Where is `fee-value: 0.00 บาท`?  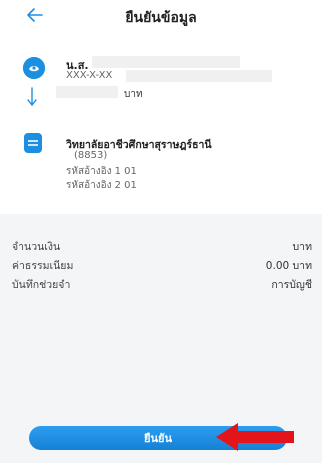 fee-value: 0.00 บาท is located at coordinates (288, 266).